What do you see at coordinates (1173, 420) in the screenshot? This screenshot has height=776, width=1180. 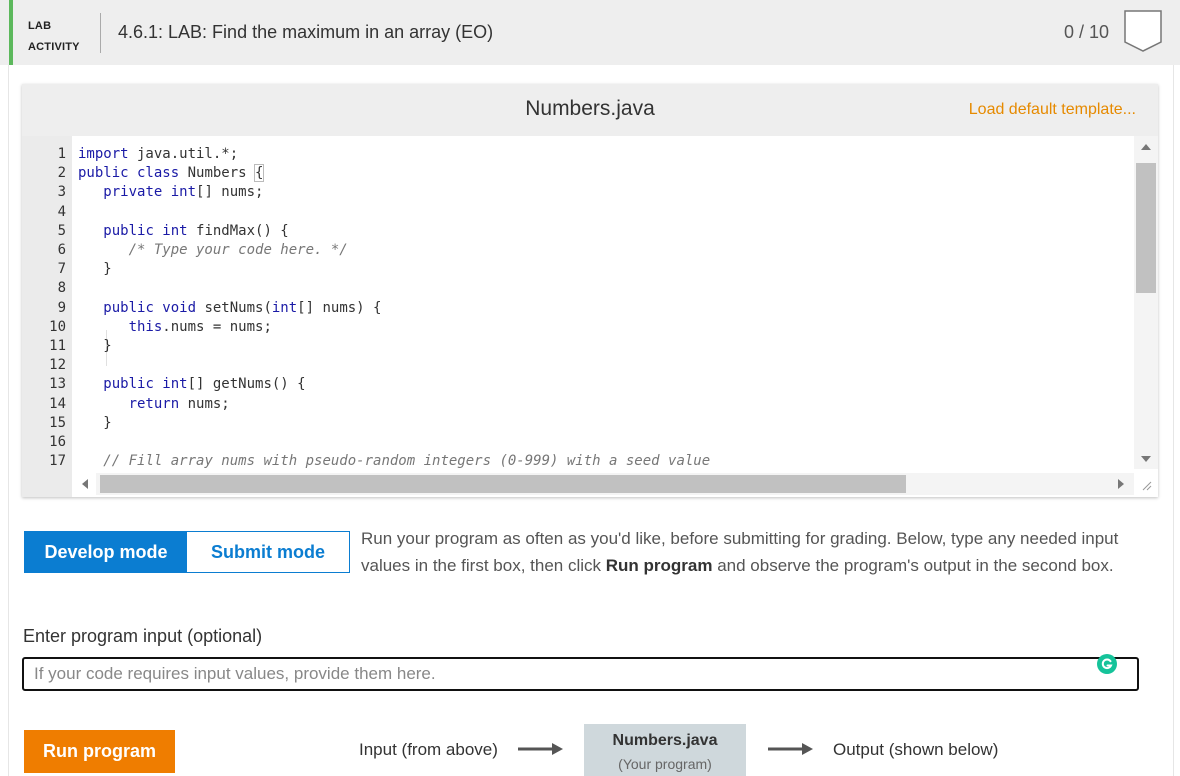 I see `card-border-right` at bounding box center [1173, 420].